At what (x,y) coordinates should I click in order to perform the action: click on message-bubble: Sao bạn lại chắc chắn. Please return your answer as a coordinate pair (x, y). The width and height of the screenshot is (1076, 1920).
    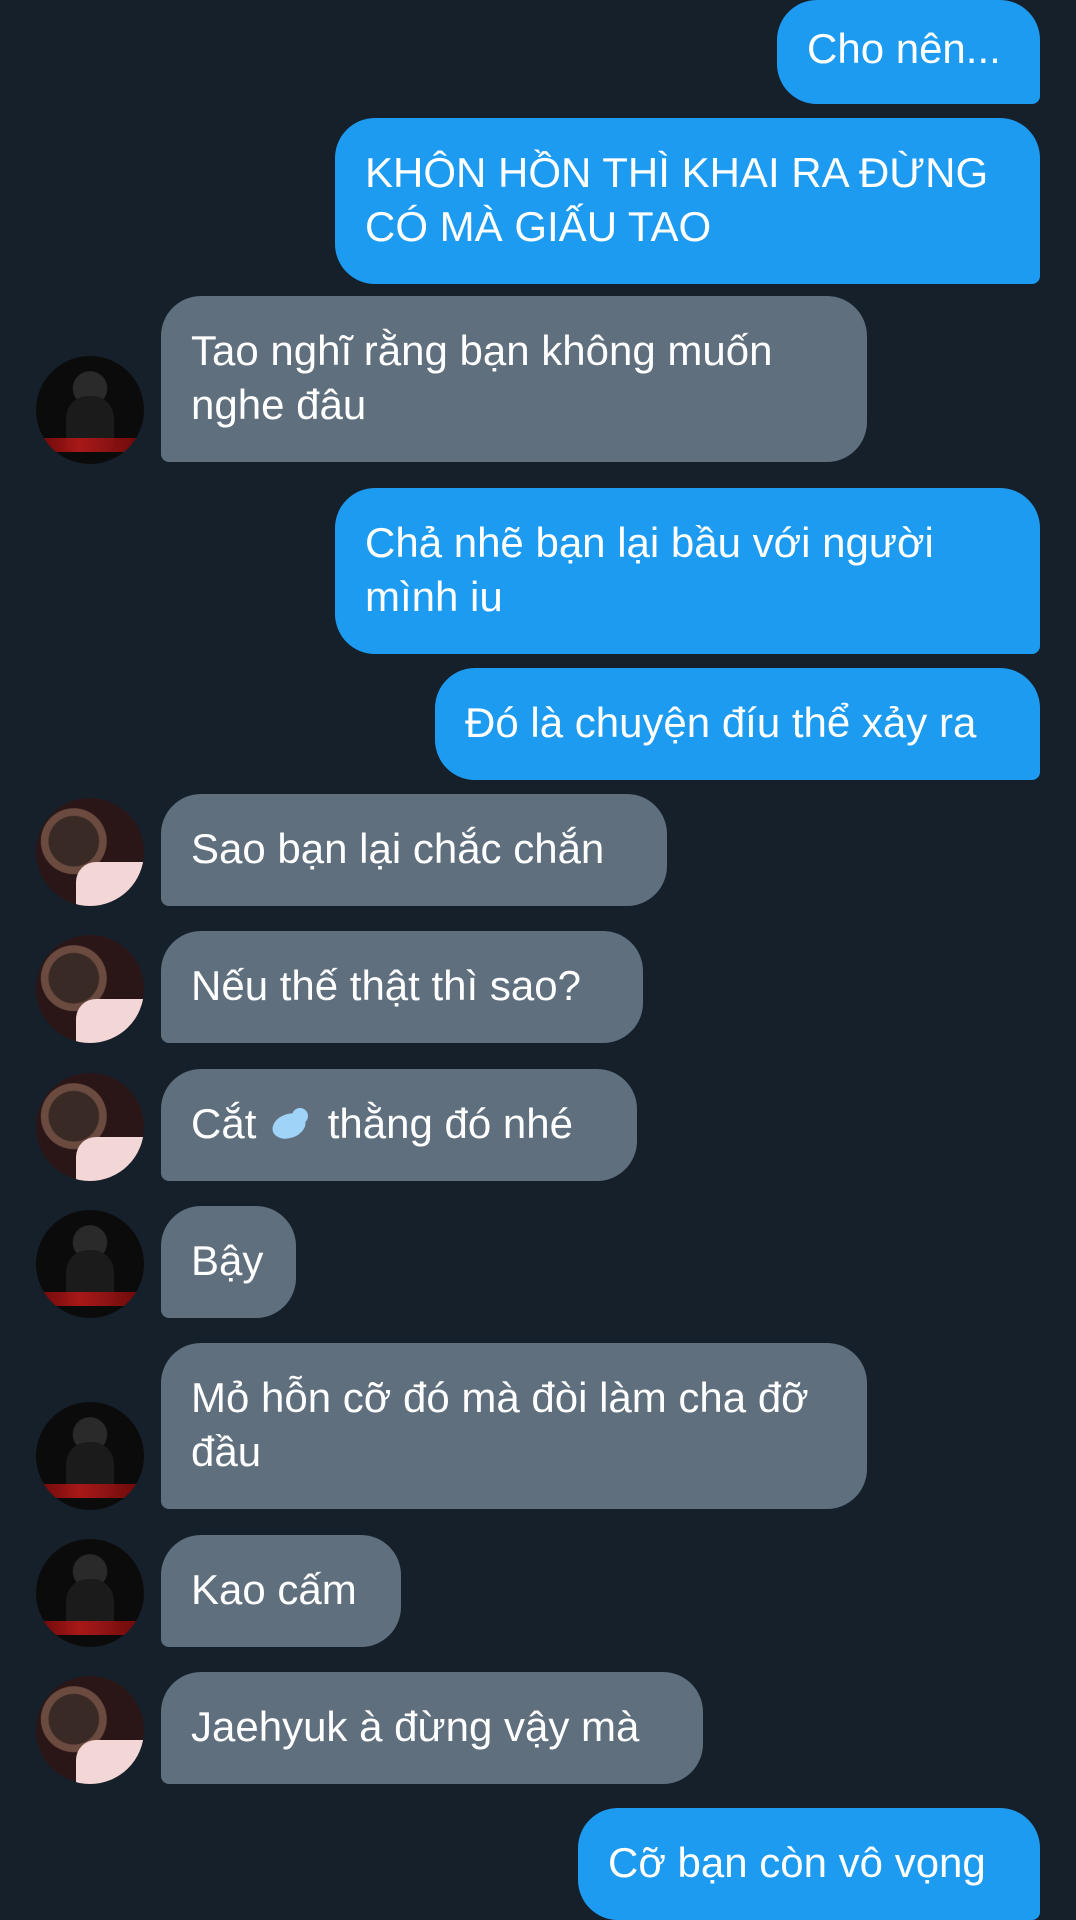
    Looking at the image, I should click on (414, 850).